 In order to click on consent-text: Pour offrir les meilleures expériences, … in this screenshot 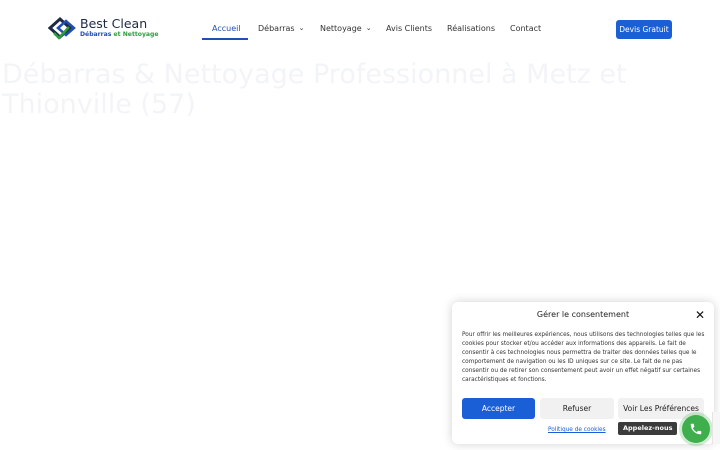, I will do `click(583, 358)`.